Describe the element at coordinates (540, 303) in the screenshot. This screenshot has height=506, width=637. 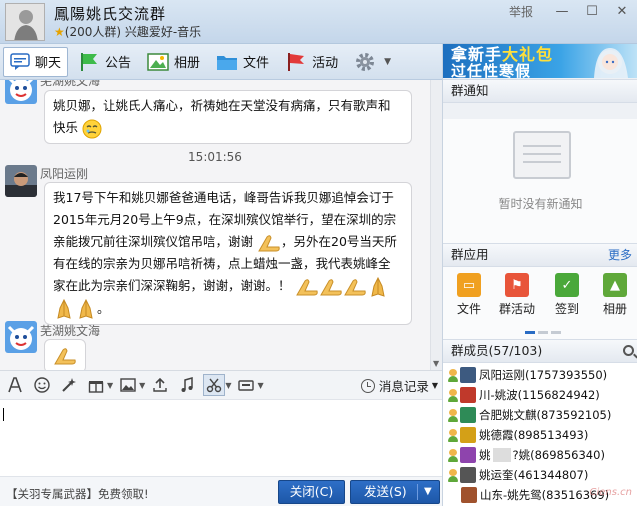
I see `apps-section: ▭ 文件 ⚑ 群活动 ✓ 签到 ▲ 相册` at that location.